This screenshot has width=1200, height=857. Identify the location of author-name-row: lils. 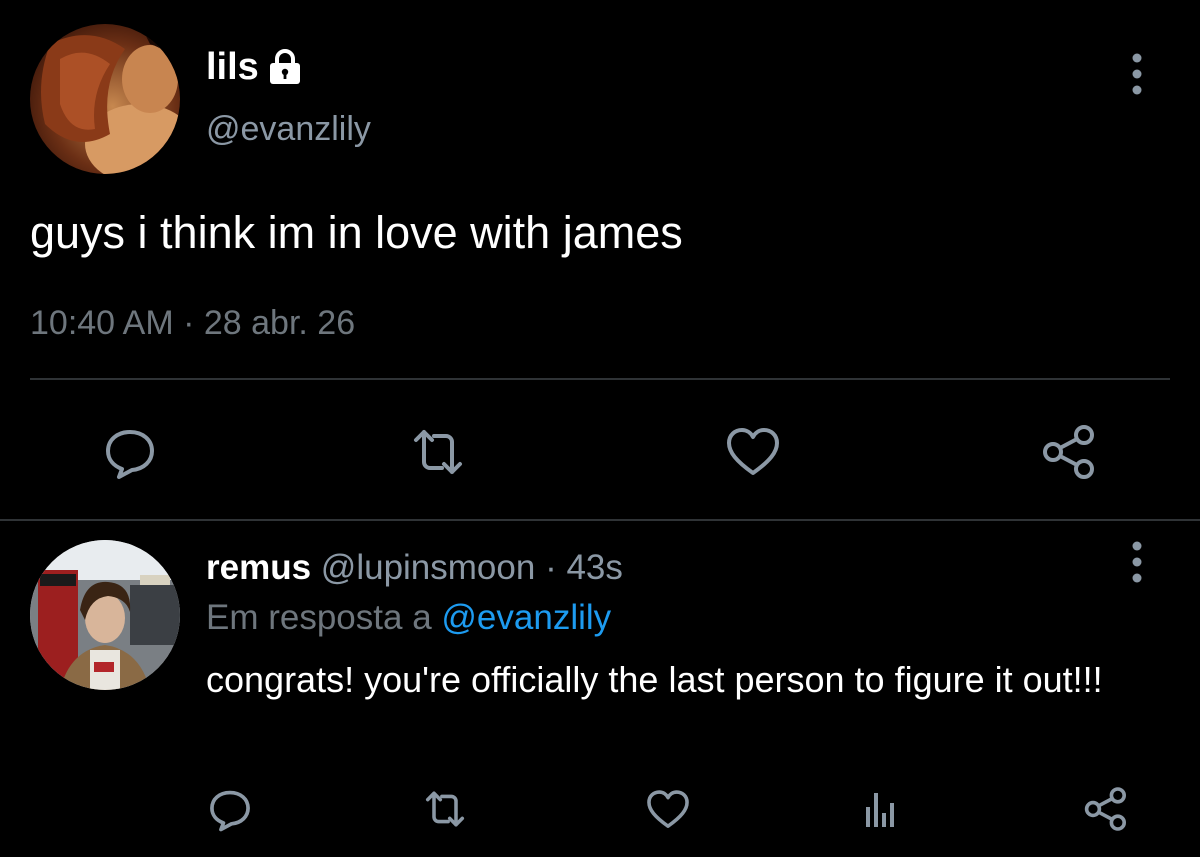
(254, 67).